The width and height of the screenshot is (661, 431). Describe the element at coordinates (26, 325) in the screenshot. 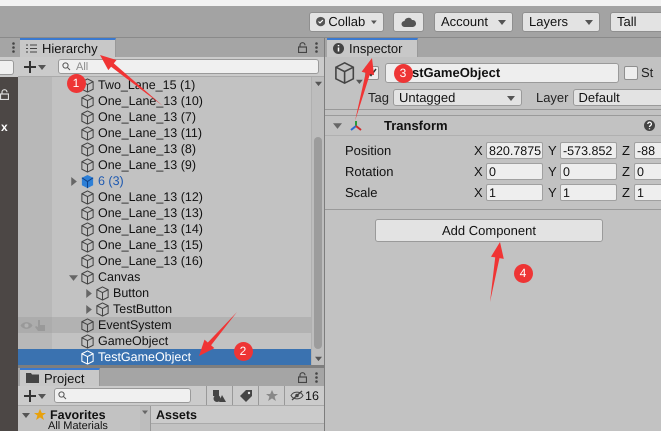

I see `eye-icon` at that location.